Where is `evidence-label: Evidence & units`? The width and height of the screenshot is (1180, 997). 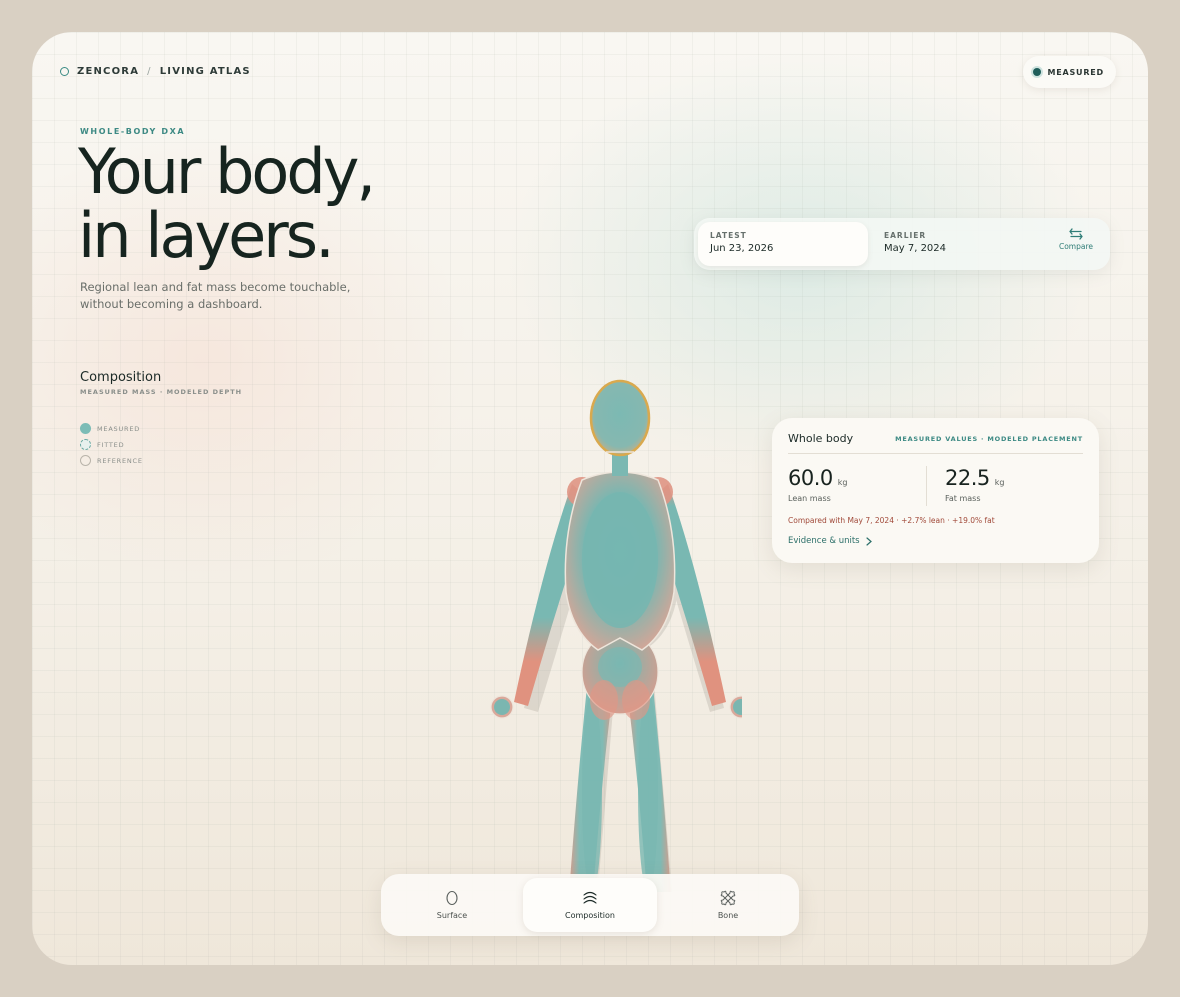
evidence-label: Evidence & units is located at coordinates (824, 541).